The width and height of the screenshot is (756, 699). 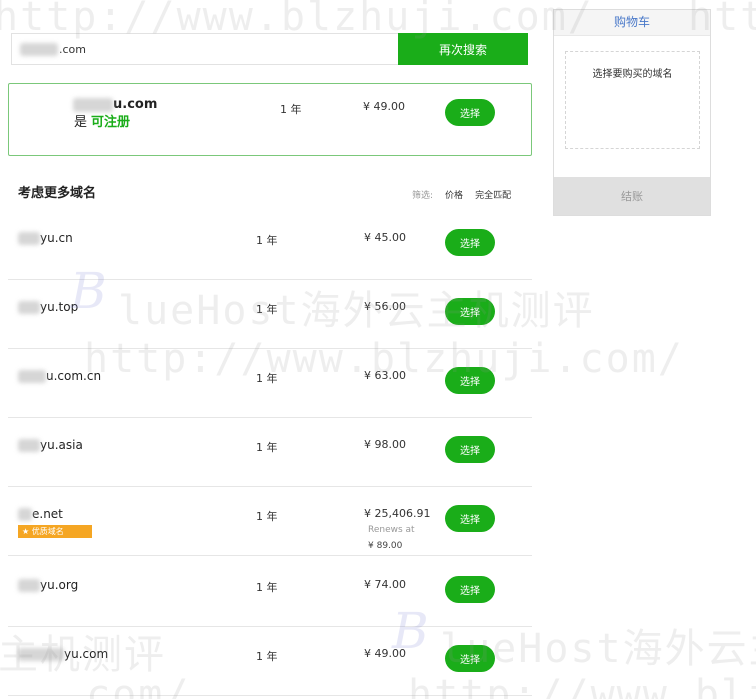 I want to click on domain-price: ¥ 98.00, so click(x=385, y=444).